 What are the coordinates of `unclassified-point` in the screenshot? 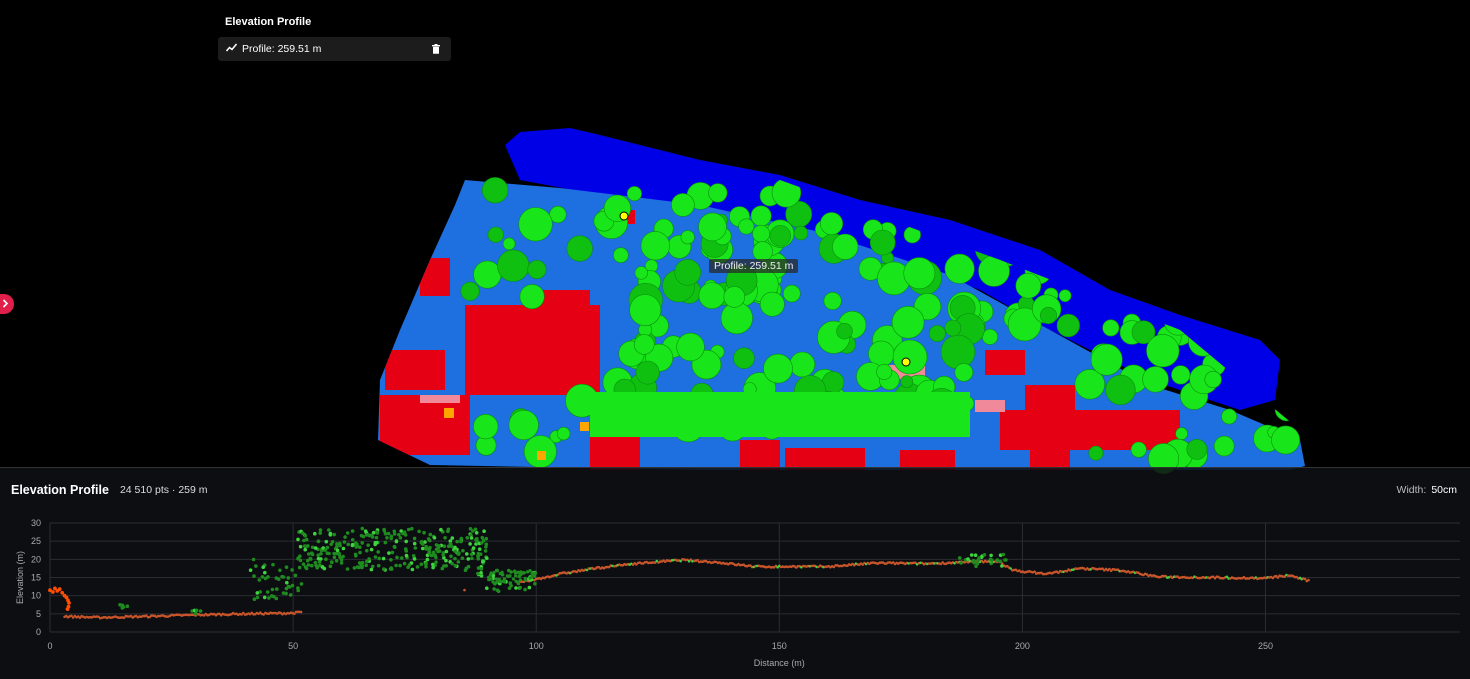 It's located at (67, 609).